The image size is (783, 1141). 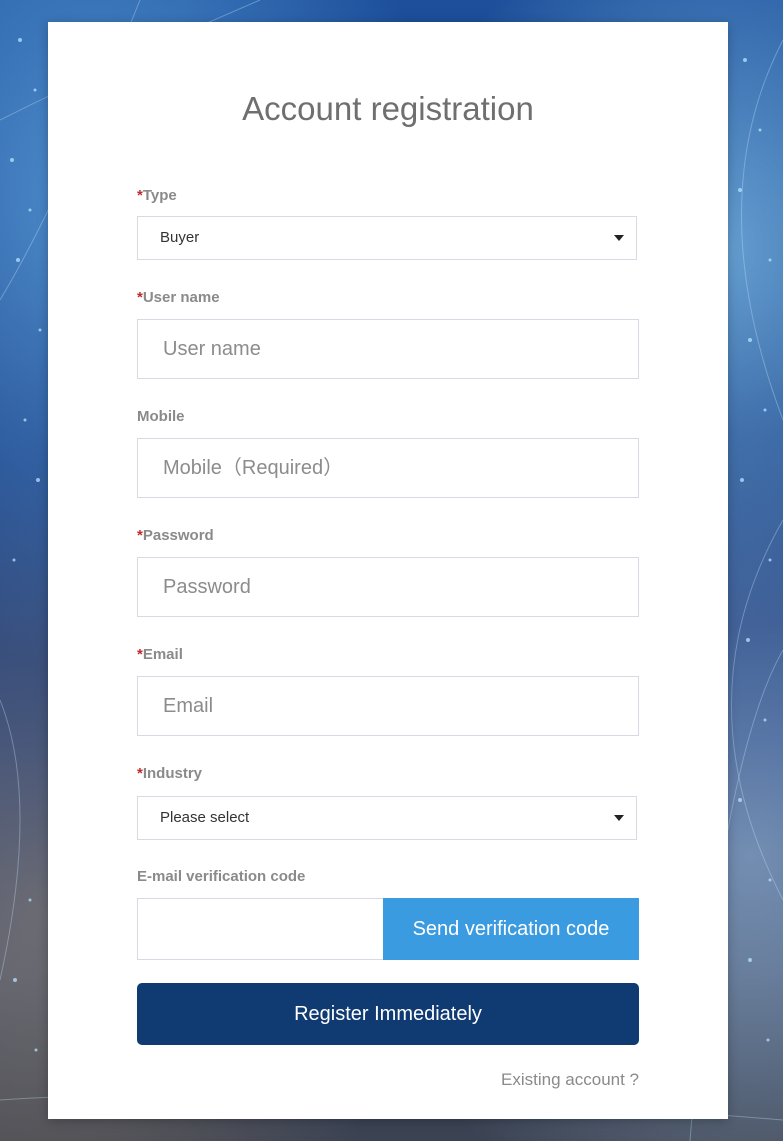 I want to click on email-label: *Email, so click(x=160, y=654).